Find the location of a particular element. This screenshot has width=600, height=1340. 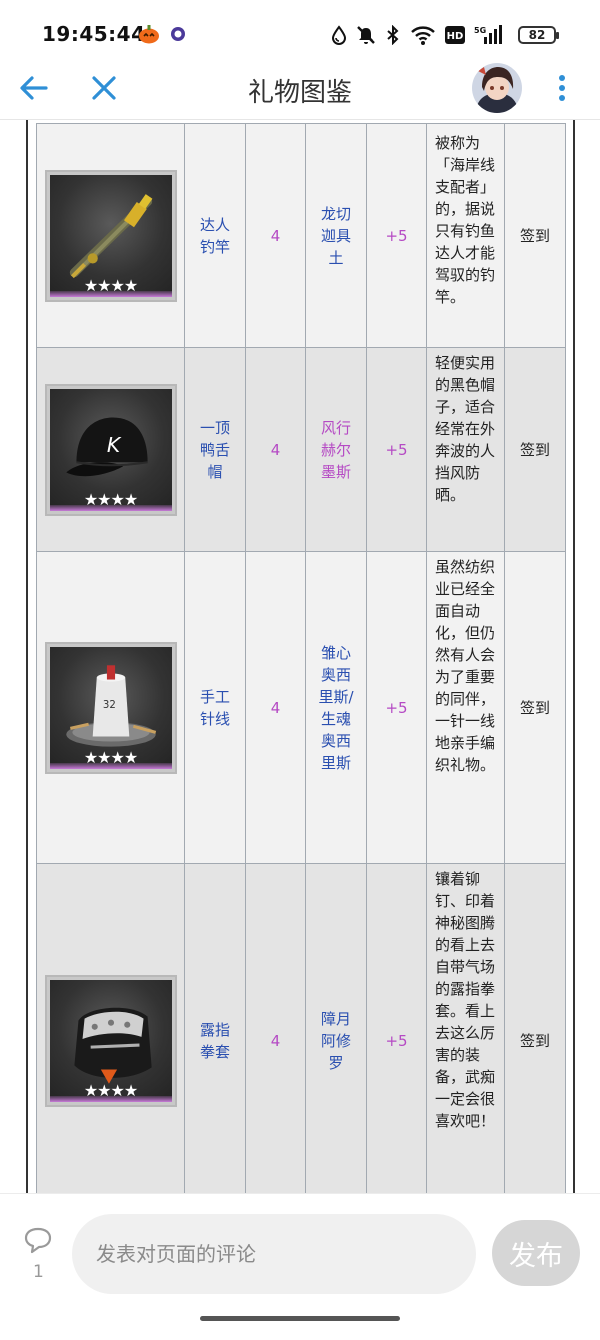

status-icons: HD 5G is located at coordinates (416, 35).